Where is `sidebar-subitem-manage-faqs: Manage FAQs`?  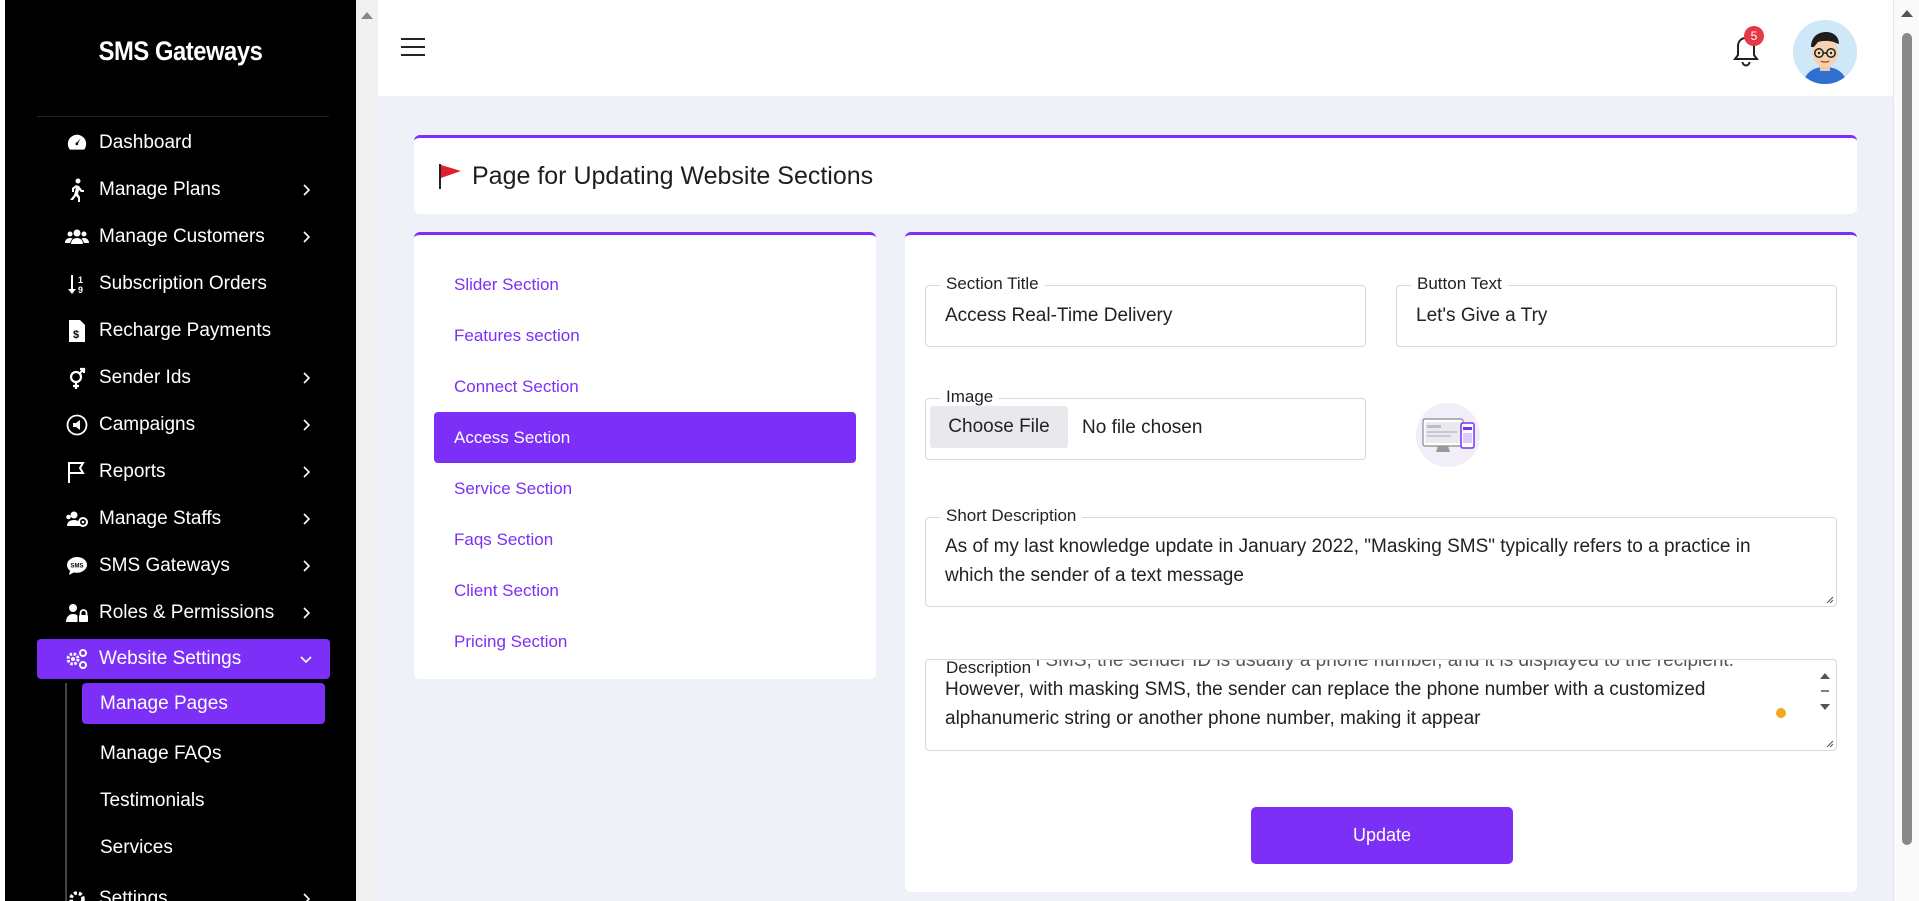
sidebar-subitem-manage-faqs: Manage FAQs is located at coordinates (206, 753).